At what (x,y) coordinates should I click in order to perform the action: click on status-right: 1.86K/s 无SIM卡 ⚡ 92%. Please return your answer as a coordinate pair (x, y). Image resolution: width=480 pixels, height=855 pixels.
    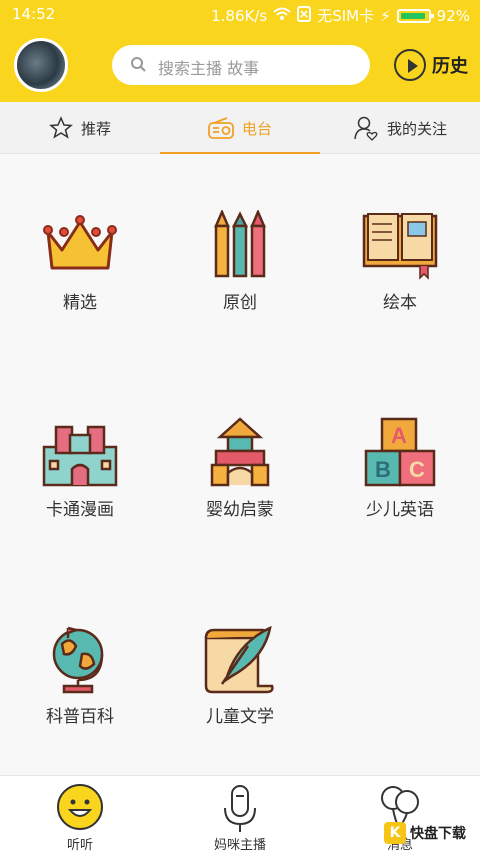
    Looking at the image, I should click on (340, 15).